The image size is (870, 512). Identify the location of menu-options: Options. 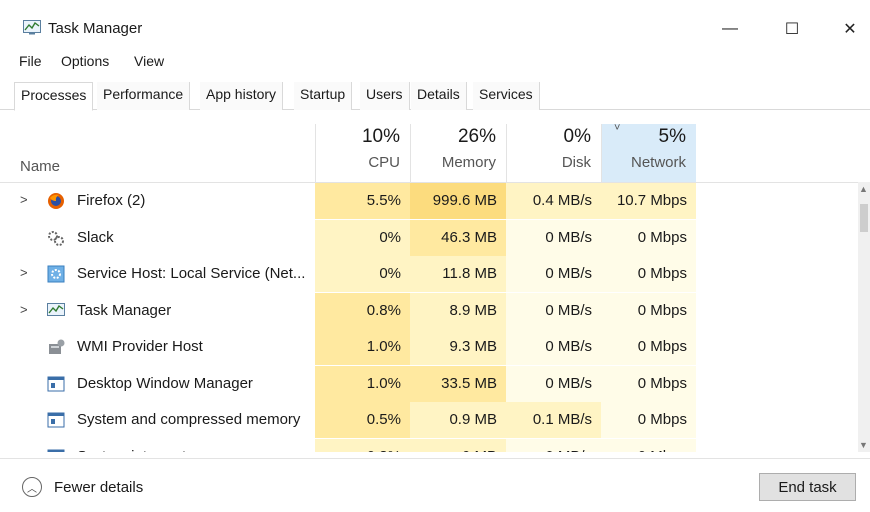
(85, 61).